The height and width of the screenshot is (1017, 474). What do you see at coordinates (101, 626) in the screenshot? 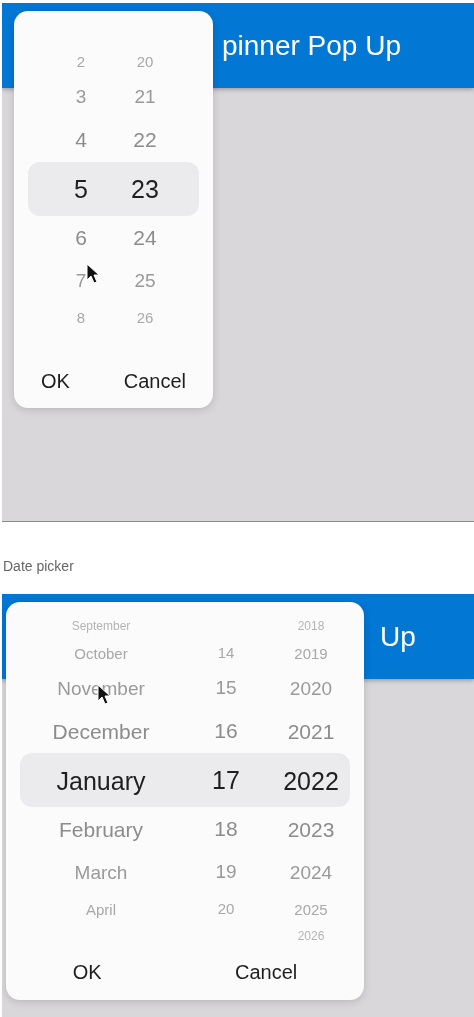
I see `wheel-item: September` at bounding box center [101, 626].